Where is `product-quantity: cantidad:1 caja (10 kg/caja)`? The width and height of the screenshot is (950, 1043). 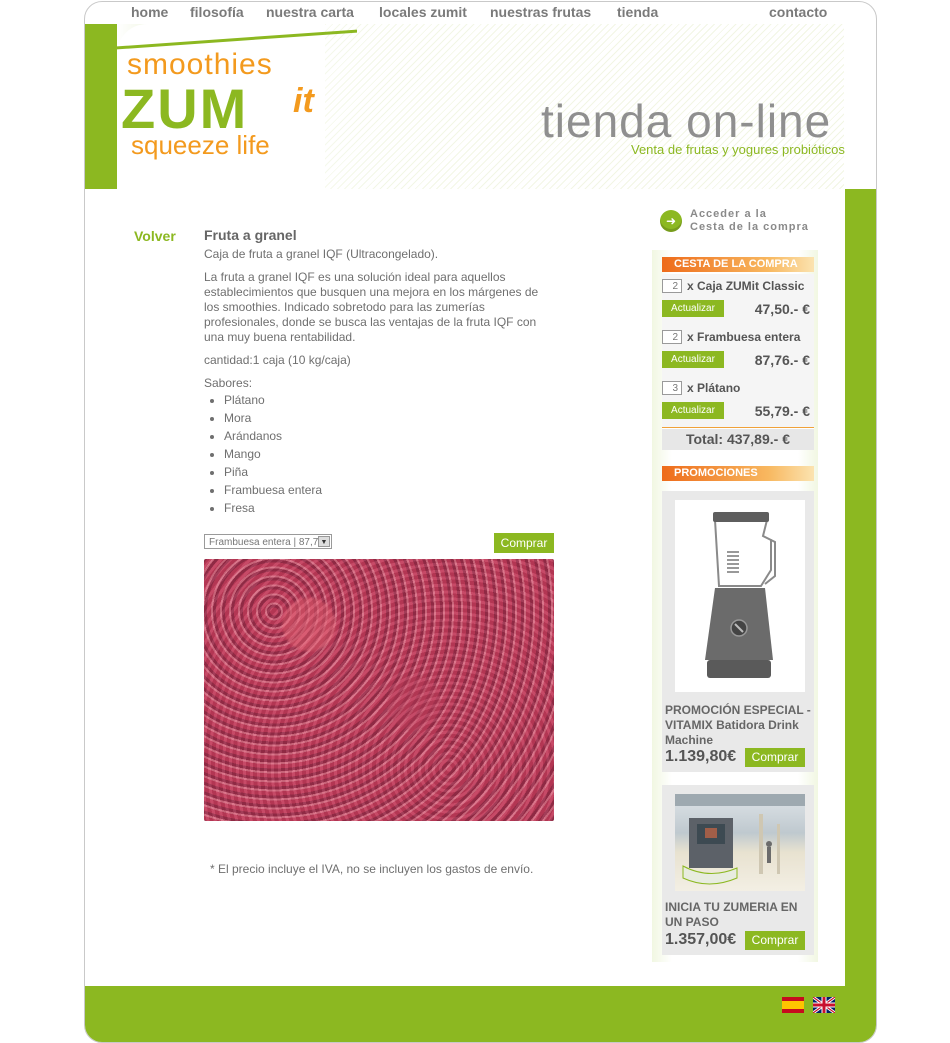
product-quantity: cantidad:1 caja (10 kg/caja) is located at coordinates (277, 360).